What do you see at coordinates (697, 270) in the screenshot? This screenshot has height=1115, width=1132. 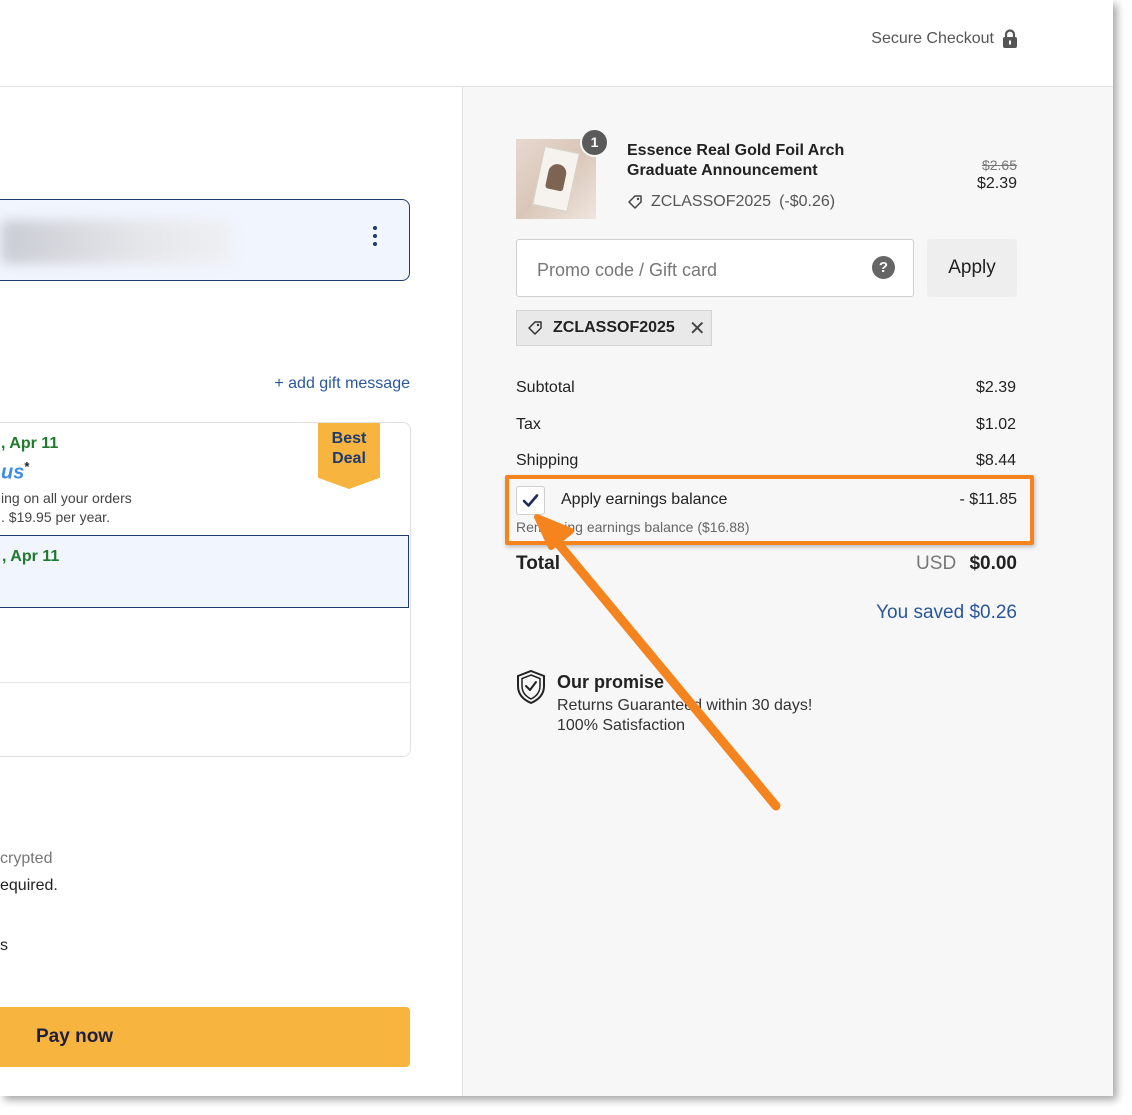 I see `promo-input` at bounding box center [697, 270].